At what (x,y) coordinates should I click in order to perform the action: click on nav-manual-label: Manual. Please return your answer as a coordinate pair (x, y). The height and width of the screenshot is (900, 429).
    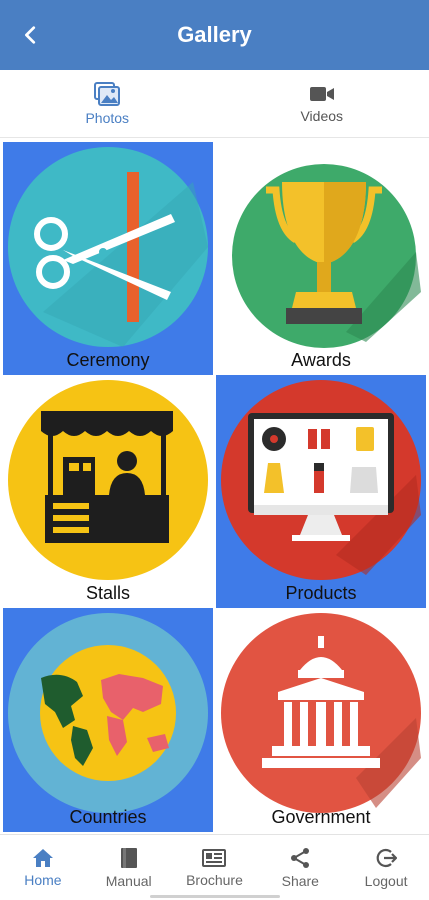
    Looking at the image, I should click on (128, 880).